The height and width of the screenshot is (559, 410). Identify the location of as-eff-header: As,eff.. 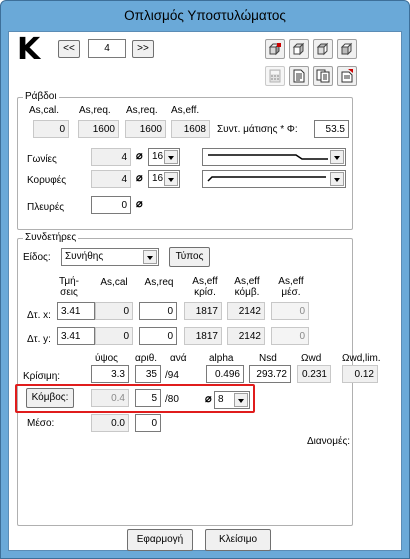
(185, 110).